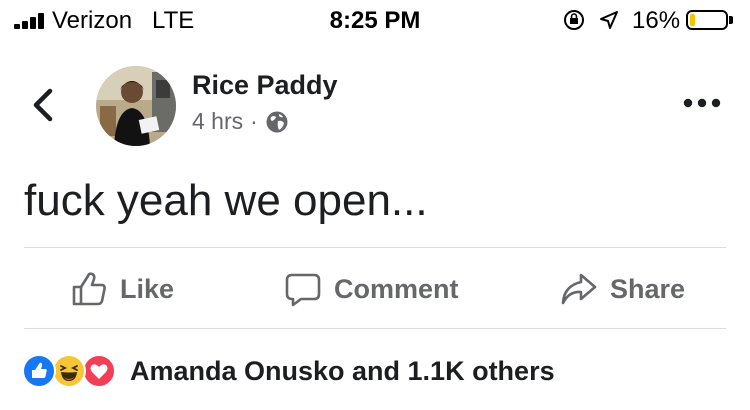 This screenshot has height=410, width=750. I want to click on haha-reaction-icon, so click(69, 371).